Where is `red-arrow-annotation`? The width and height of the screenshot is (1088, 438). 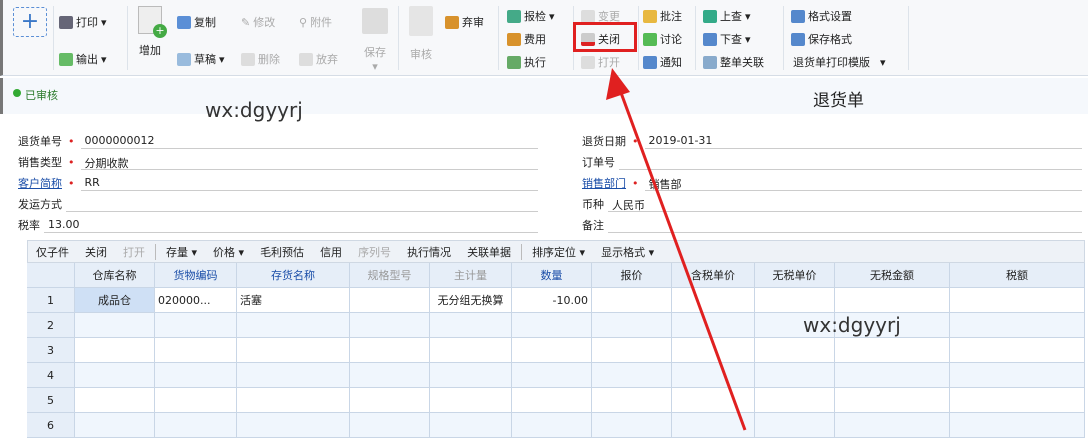 red-arrow-annotation is located at coordinates (676, 249).